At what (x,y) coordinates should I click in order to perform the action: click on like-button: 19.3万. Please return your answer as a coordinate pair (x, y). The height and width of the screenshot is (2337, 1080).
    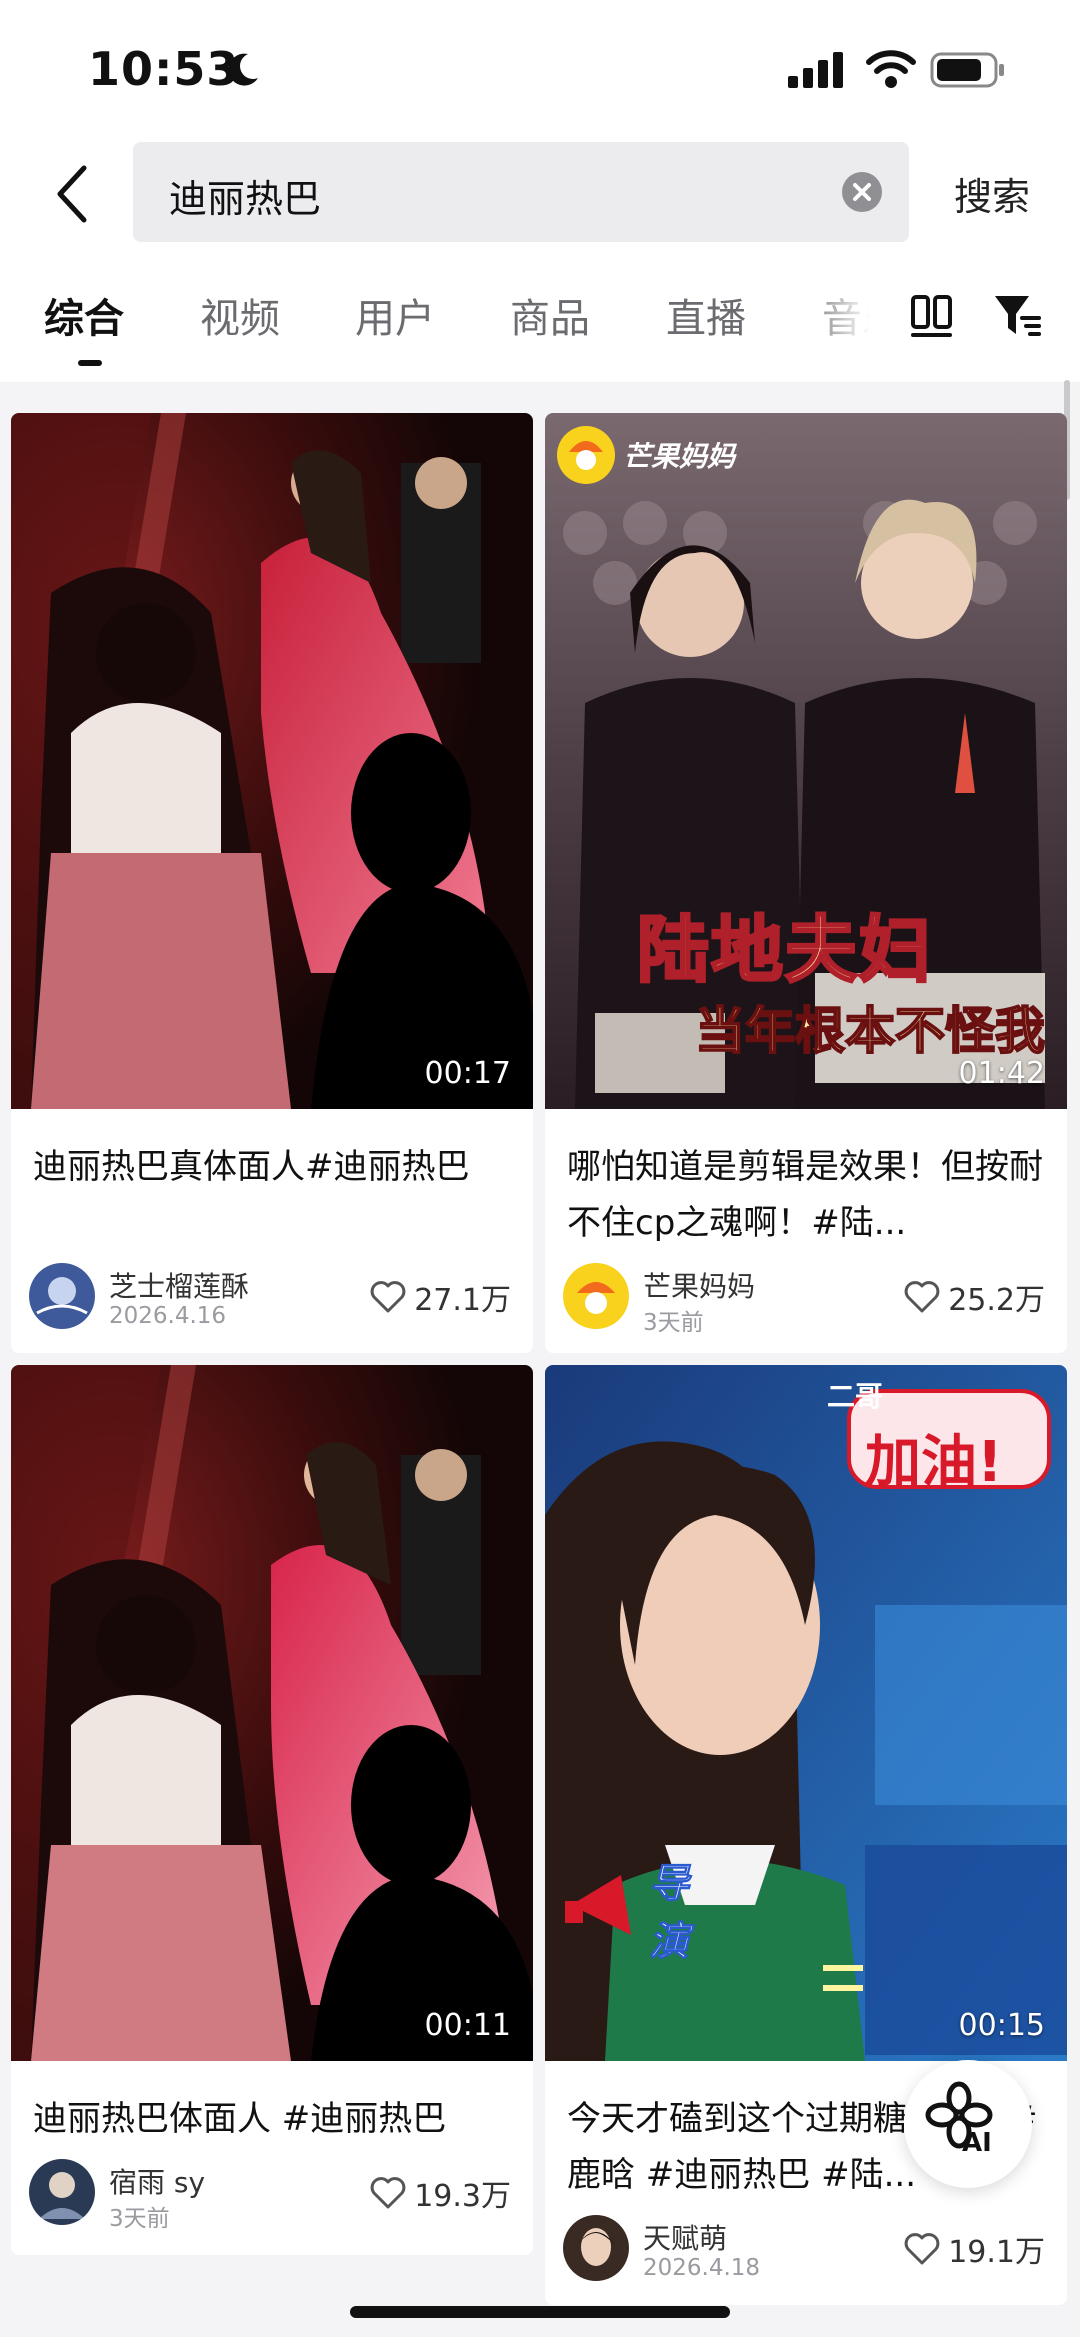
    Looking at the image, I should click on (440, 2193).